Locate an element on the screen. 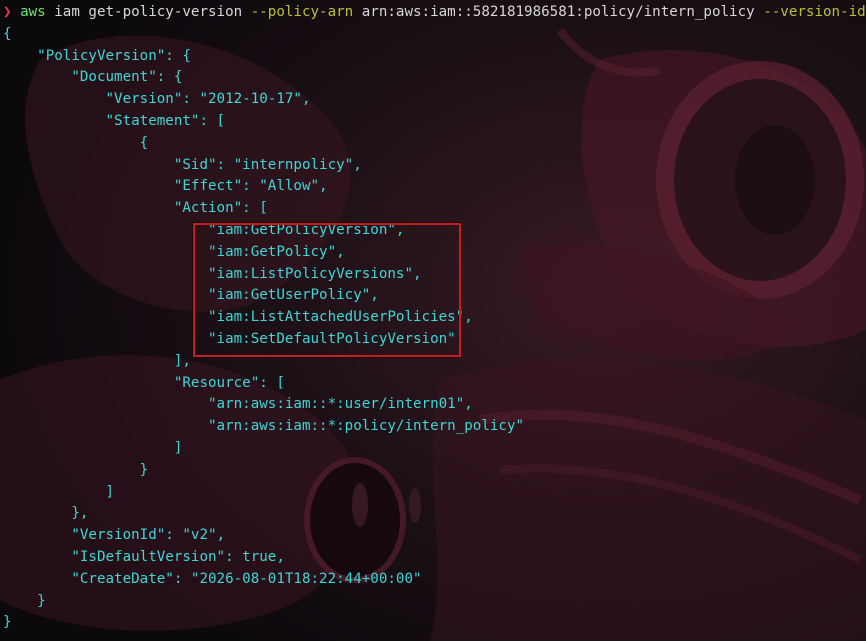  json-line: }, is located at coordinates (46, 513).